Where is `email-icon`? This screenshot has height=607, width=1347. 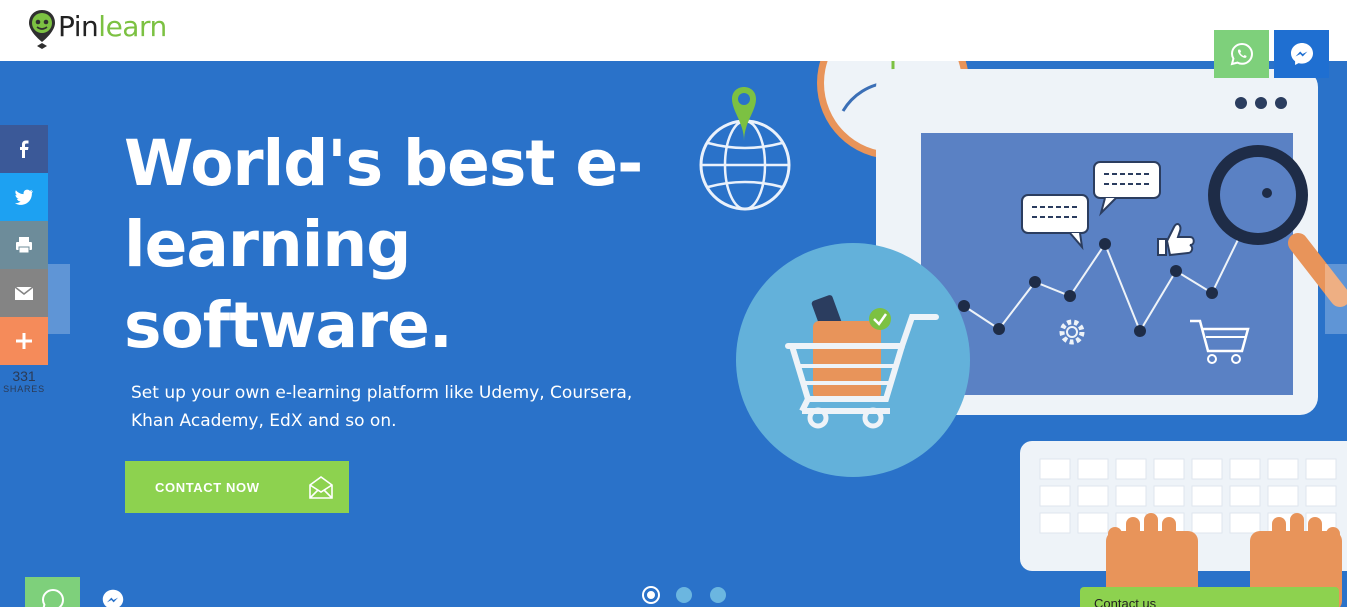 email-icon is located at coordinates (24, 293).